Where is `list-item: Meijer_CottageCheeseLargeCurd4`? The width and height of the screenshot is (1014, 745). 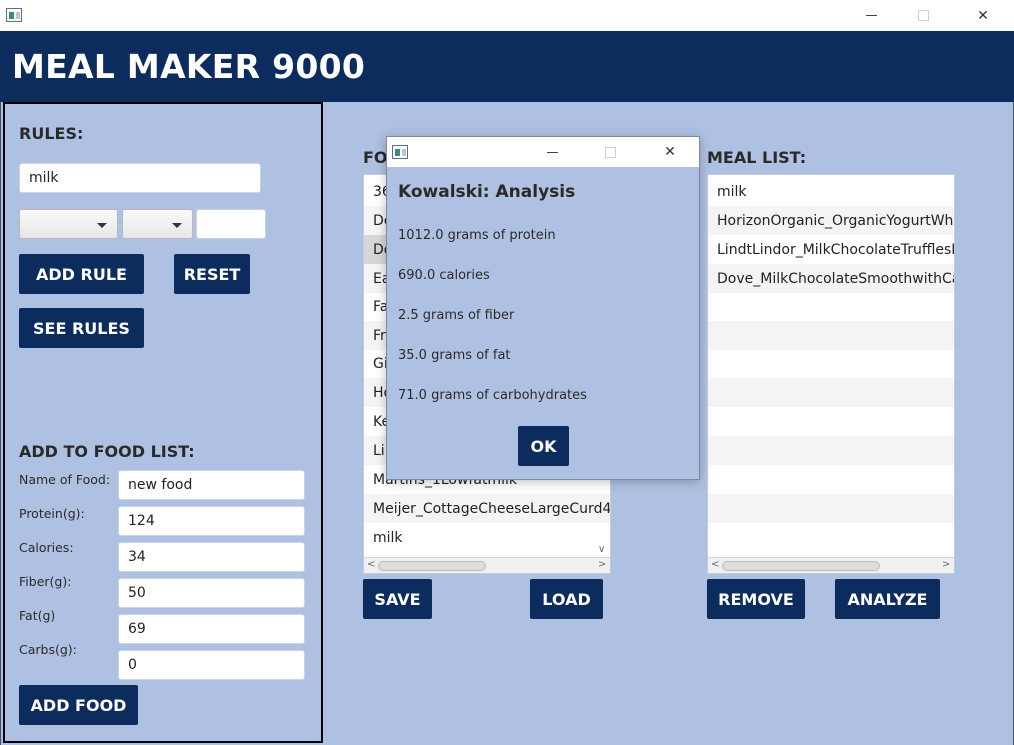
list-item: Meijer_CottageCheeseLargeCurd4 is located at coordinates (487, 508).